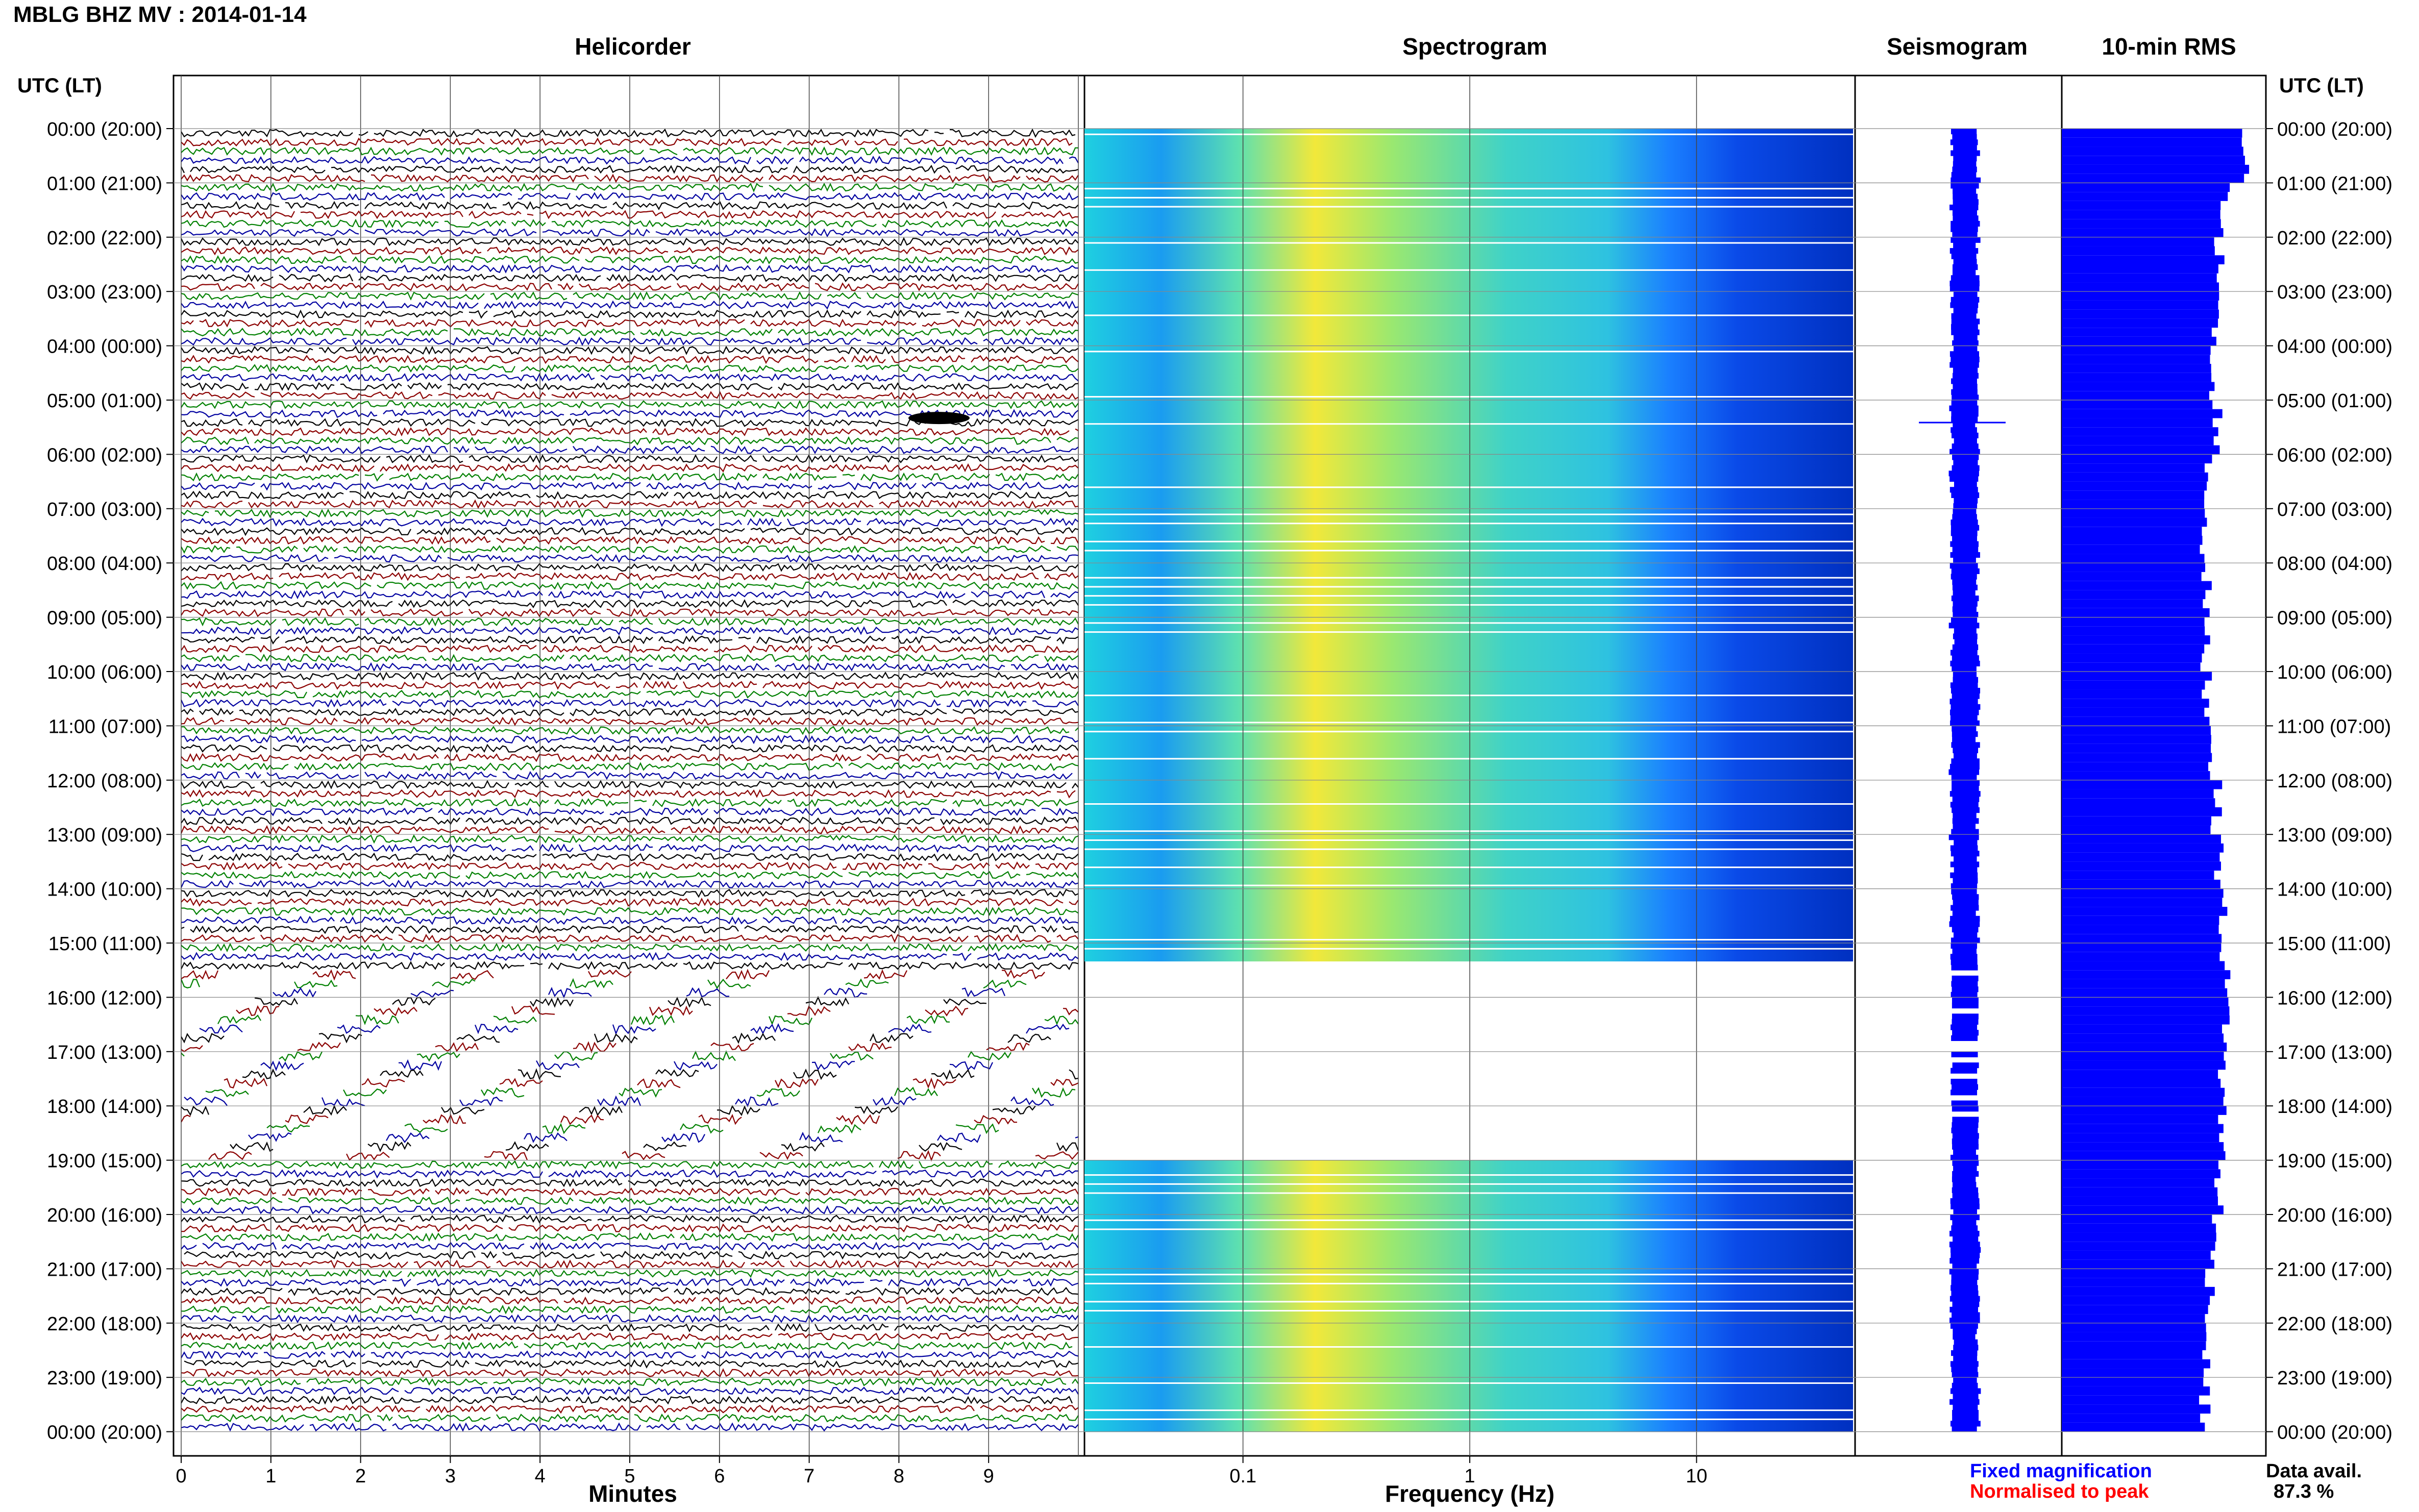 This screenshot has height=1512, width=2419. I want to click on seismogram-spike, so click(1962, 423).